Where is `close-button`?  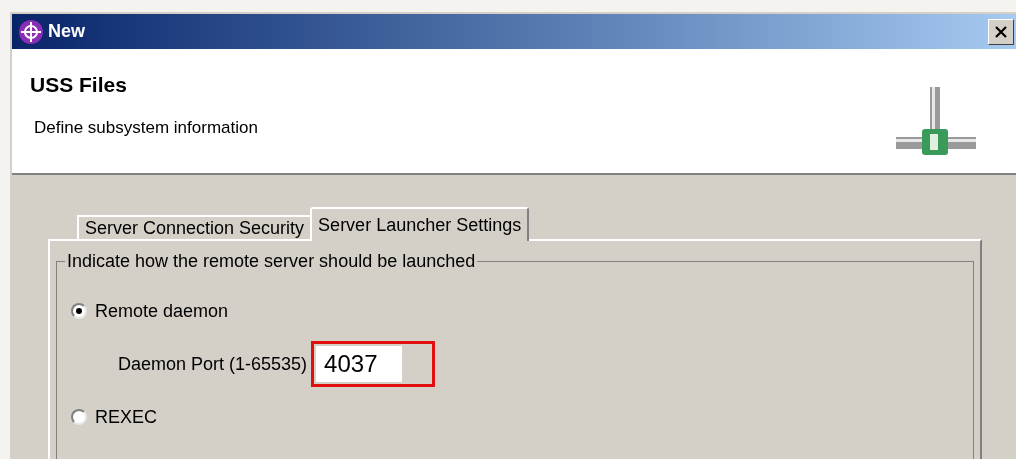
close-button is located at coordinates (1001, 31).